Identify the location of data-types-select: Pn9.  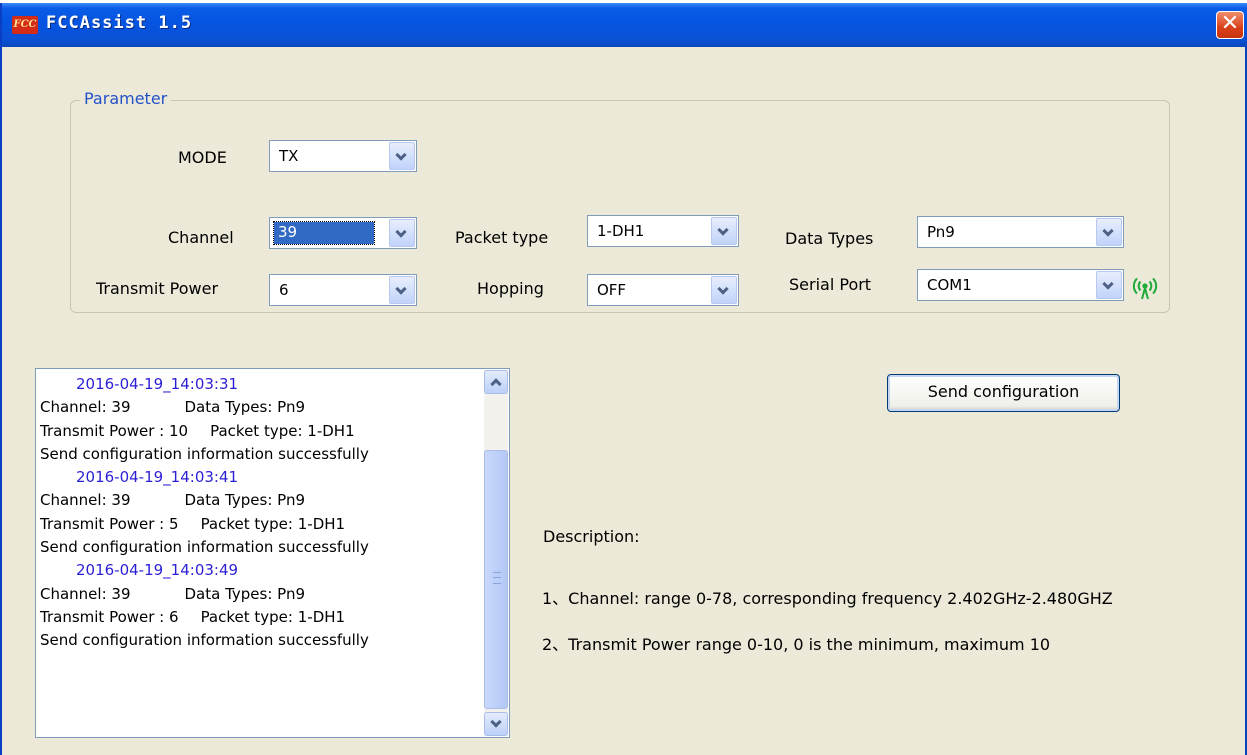
(1020, 232).